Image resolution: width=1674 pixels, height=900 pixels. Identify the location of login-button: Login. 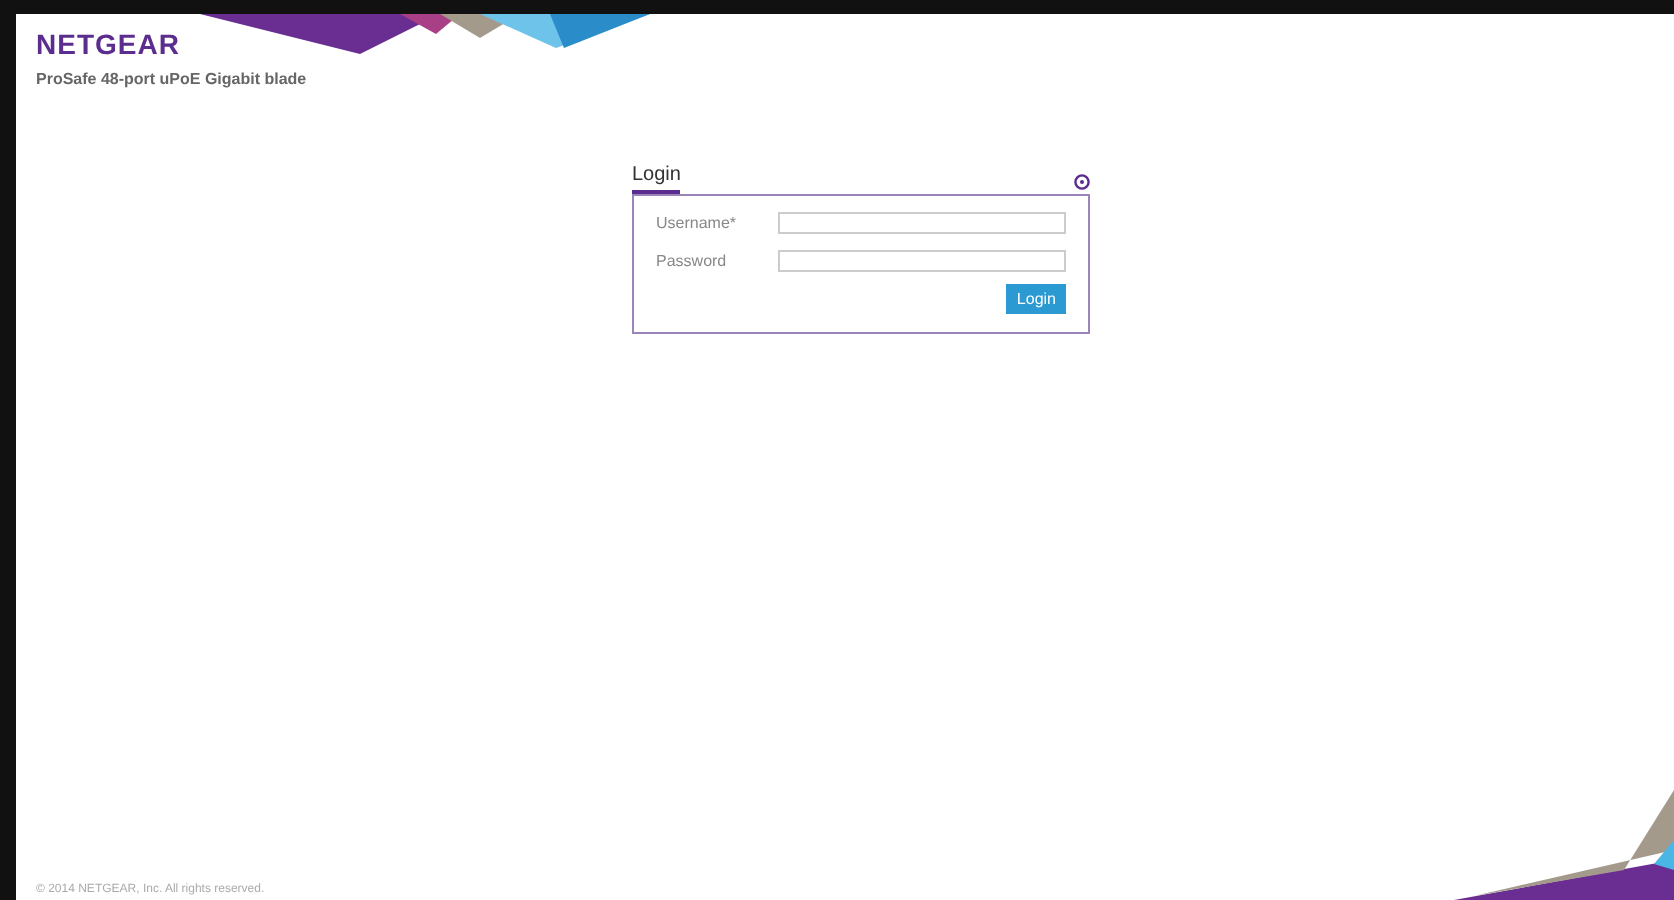
(1036, 299).